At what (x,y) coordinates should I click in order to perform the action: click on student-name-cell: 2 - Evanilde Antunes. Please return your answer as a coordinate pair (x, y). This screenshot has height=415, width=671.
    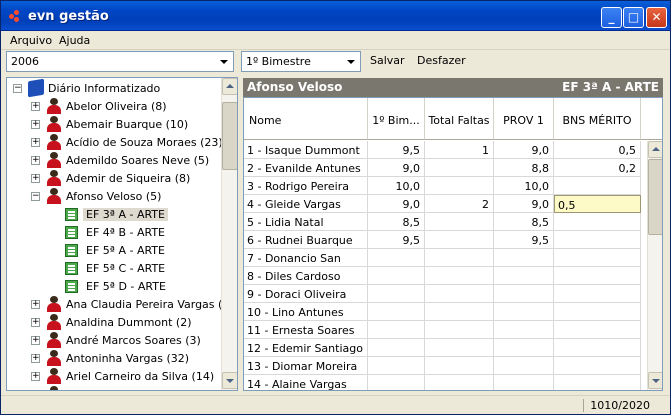
    Looking at the image, I should click on (306, 168).